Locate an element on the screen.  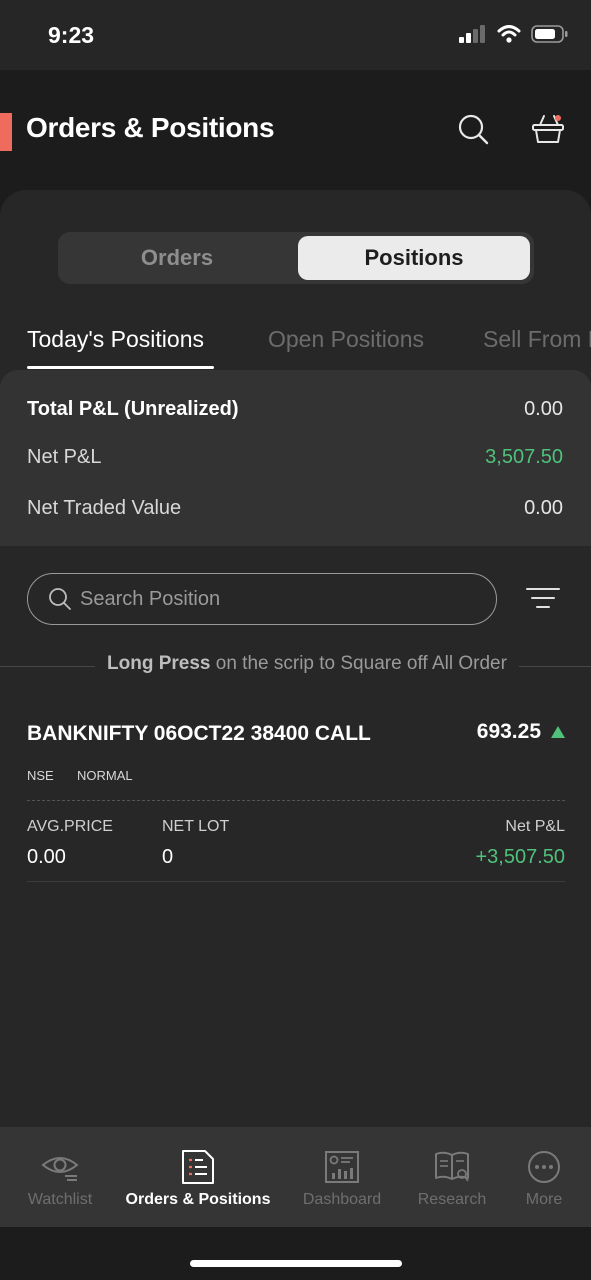
net-pnl-label: Net P&L is located at coordinates (64, 457).